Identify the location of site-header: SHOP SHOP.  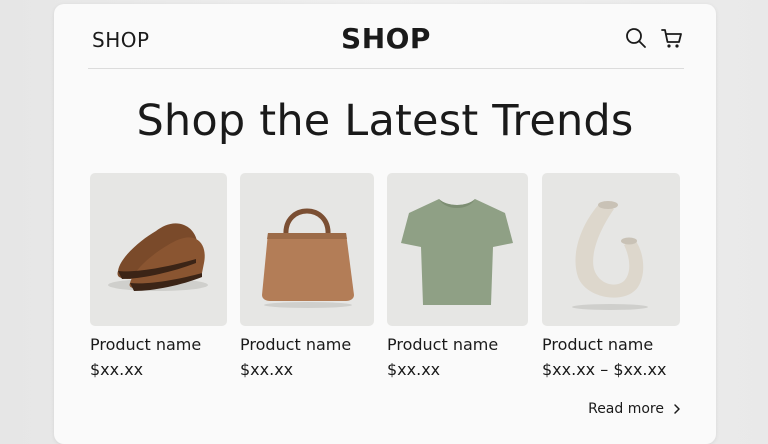
(386, 43).